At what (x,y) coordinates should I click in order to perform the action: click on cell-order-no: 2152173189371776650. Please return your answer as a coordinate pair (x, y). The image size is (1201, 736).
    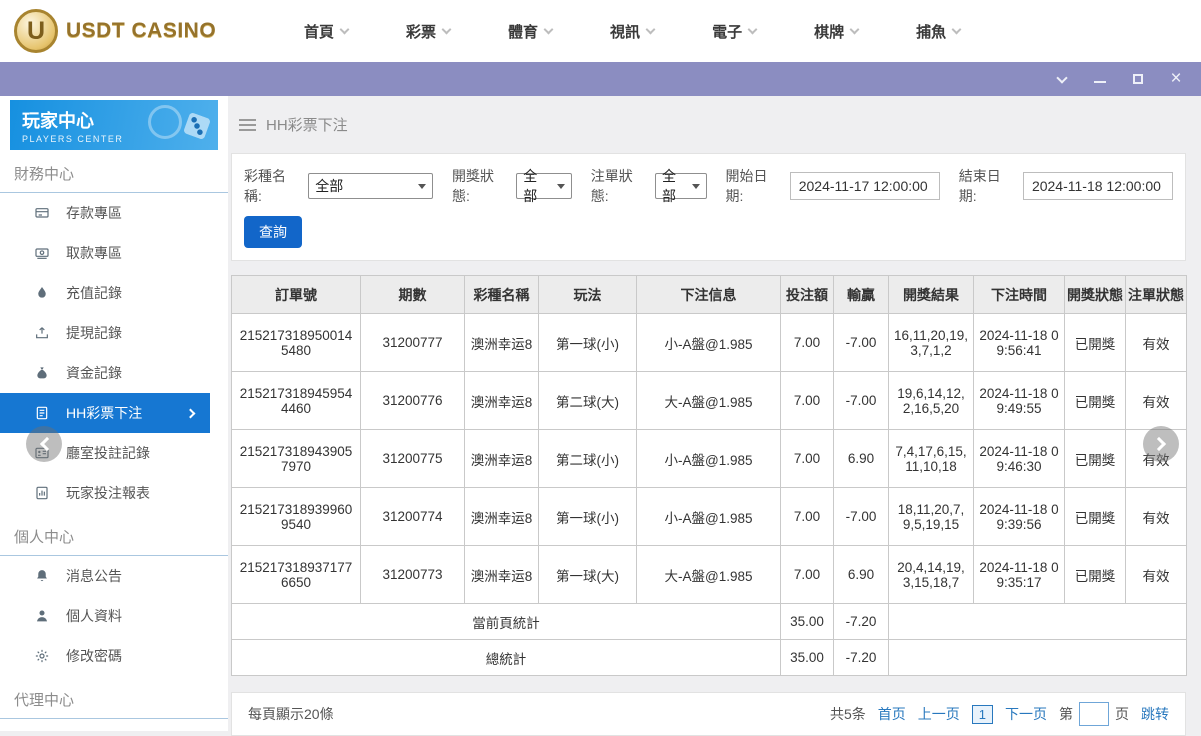
    Looking at the image, I should click on (296, 574).